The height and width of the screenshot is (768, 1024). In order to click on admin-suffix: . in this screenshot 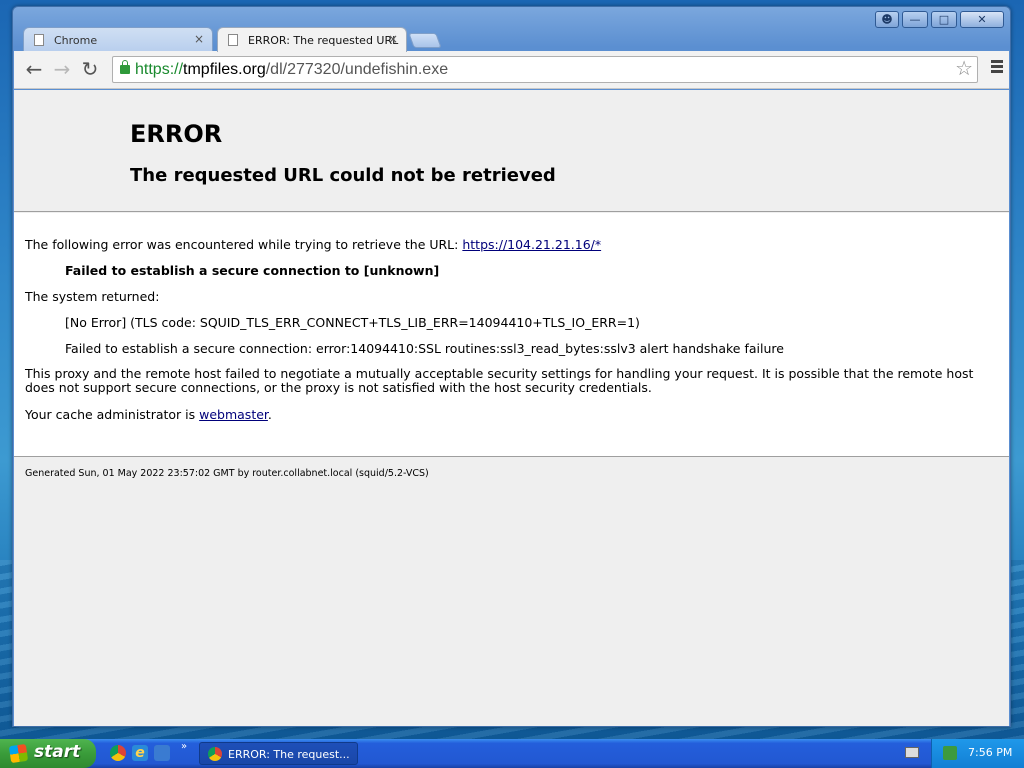, I will do `click(269, 414)`.